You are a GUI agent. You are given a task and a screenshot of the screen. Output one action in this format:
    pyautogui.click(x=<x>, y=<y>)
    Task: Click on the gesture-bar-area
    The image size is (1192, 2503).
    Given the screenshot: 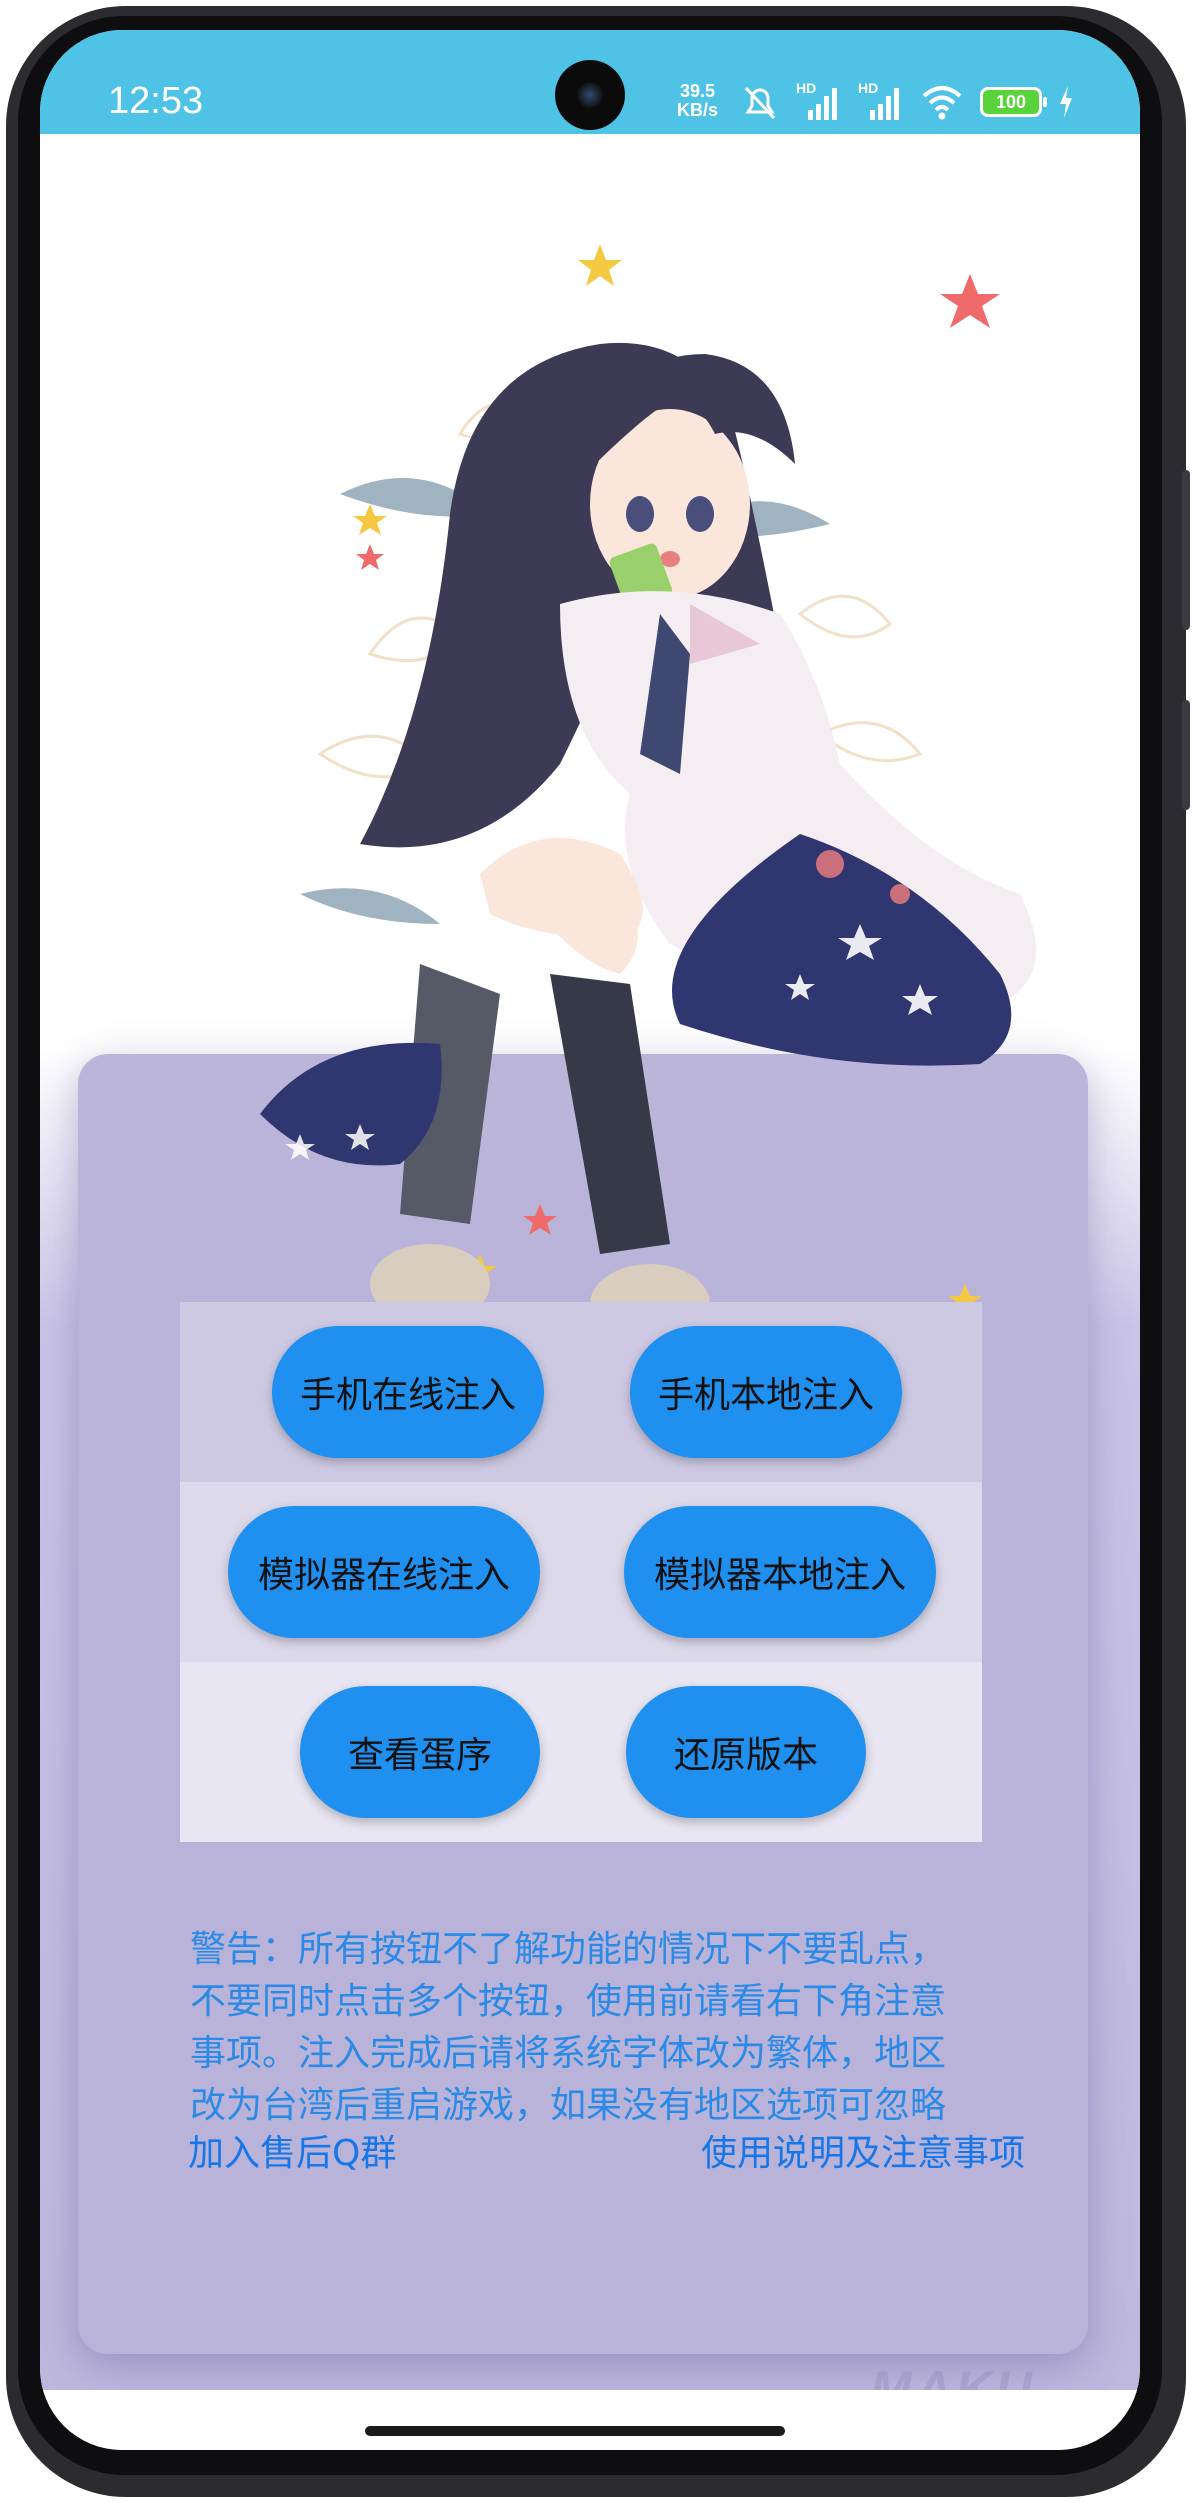 What is the action you would take?
    pyautogui.click(x=590, y=2420)
    